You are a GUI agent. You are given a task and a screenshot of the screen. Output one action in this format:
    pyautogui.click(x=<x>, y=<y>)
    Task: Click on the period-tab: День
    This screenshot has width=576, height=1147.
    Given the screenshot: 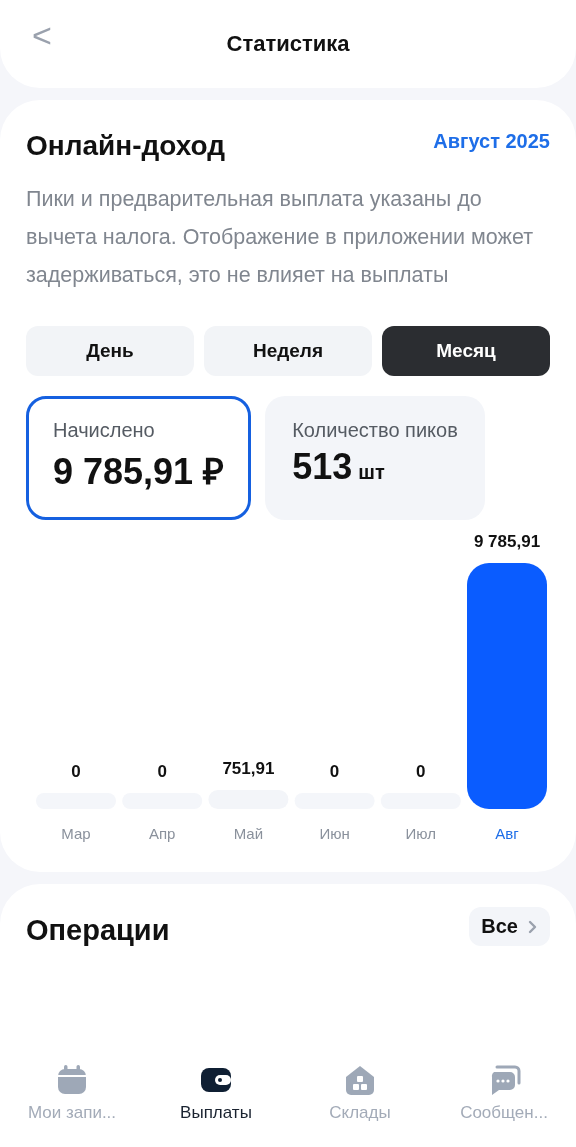 What is the action you would take?
    pyautogui.click(x=110, y=351)
    